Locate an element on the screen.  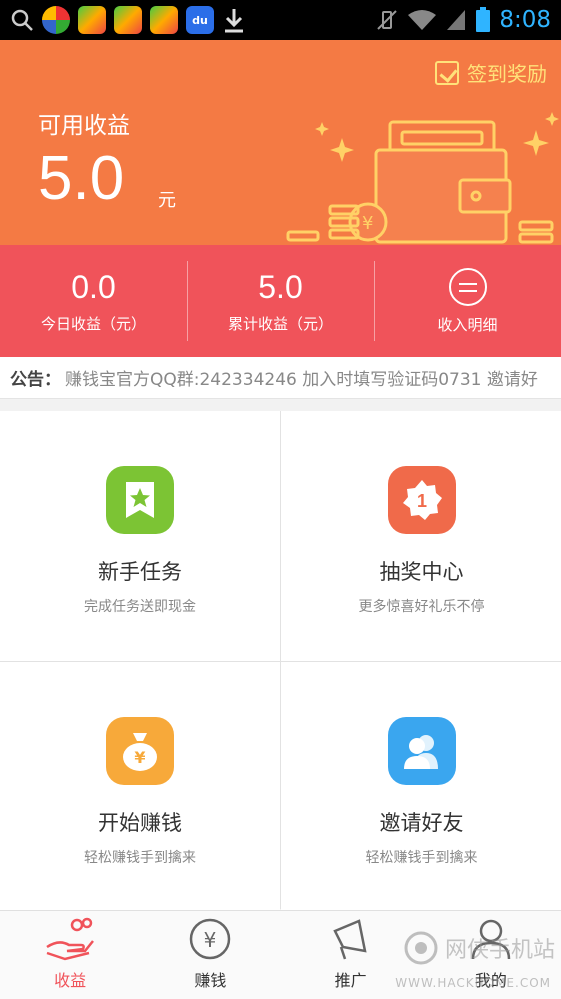
available-earnings-label: 可用收益 is located at coordinates (84, 126).